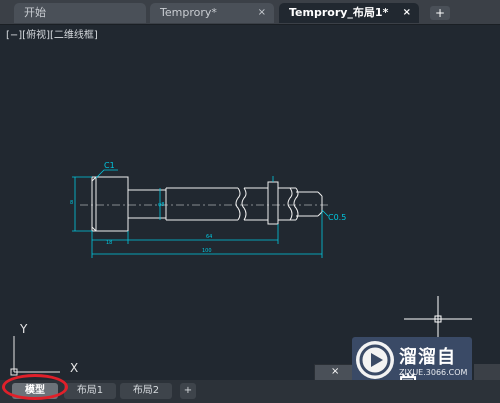 This screenshot has width=500, height=403. I want to click on close-icon: ×, so click(335, 371).